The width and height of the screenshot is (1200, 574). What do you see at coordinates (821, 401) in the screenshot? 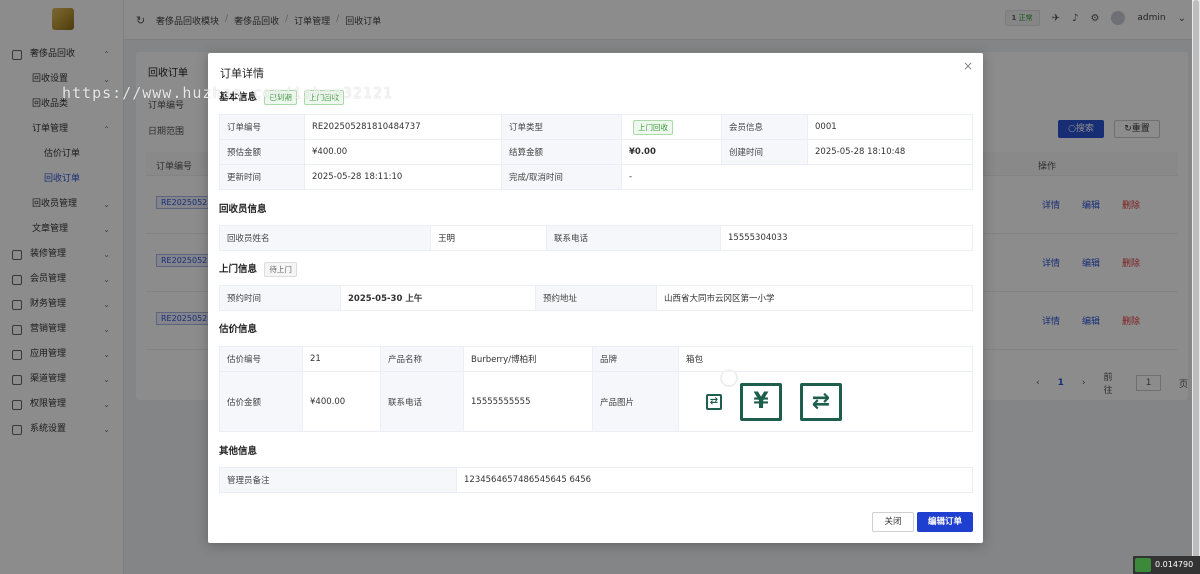
I see `exchange-image-thumb-large: ⇄` at bounding box center [821, 401].